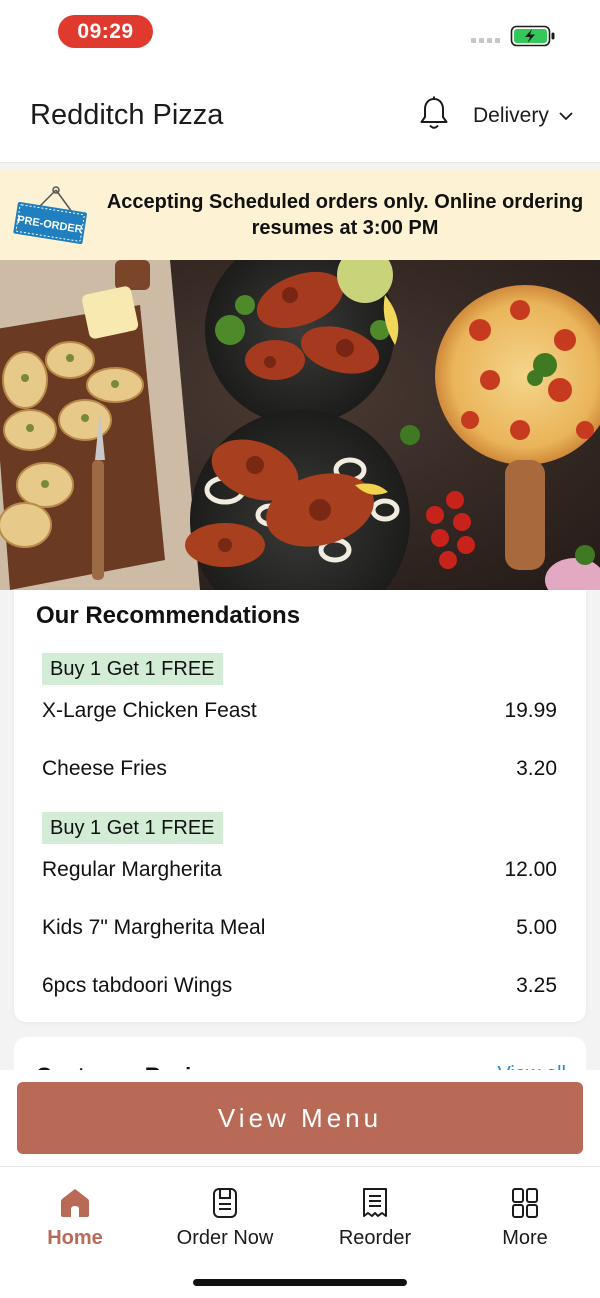  What do you see at coordinates (225, 1238) in the screenshot?
I see `tab-label: Order Now` at bounding box center [225, 1238].